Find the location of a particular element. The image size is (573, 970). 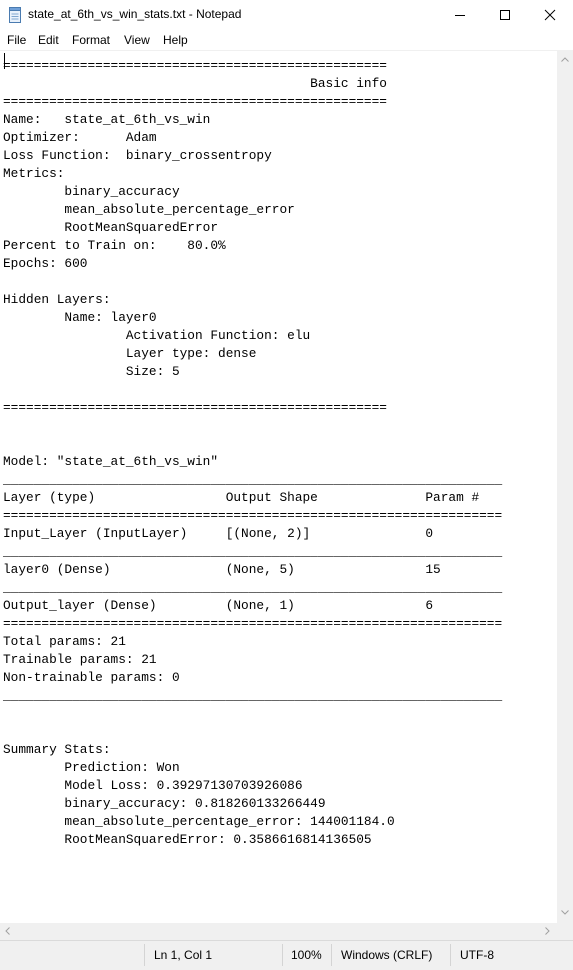

close-button is located at coordinates (550, 15).